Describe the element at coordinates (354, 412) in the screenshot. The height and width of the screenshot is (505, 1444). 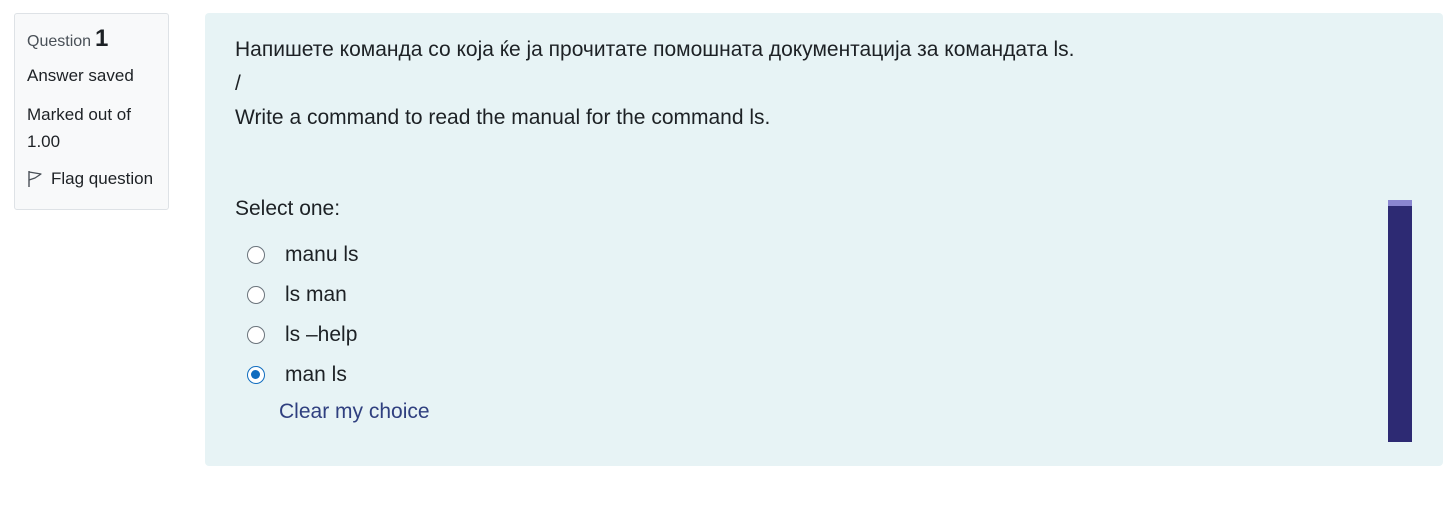
I see `clear-choice-link: Clear my choice` at that location.